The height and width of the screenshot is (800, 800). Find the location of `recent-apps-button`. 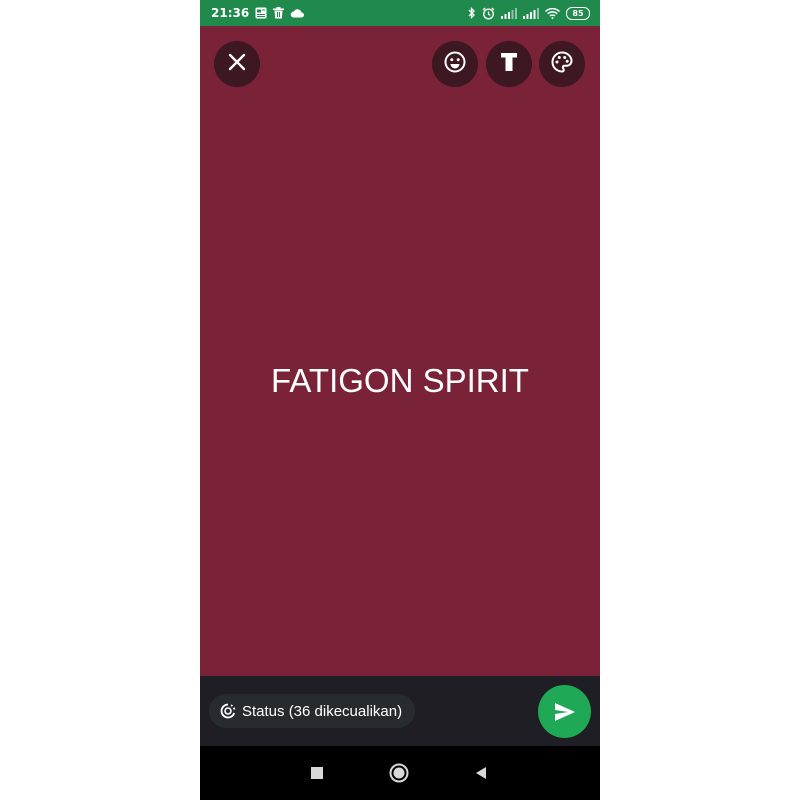

recent-apps-button is located at coordinates (317, 773).